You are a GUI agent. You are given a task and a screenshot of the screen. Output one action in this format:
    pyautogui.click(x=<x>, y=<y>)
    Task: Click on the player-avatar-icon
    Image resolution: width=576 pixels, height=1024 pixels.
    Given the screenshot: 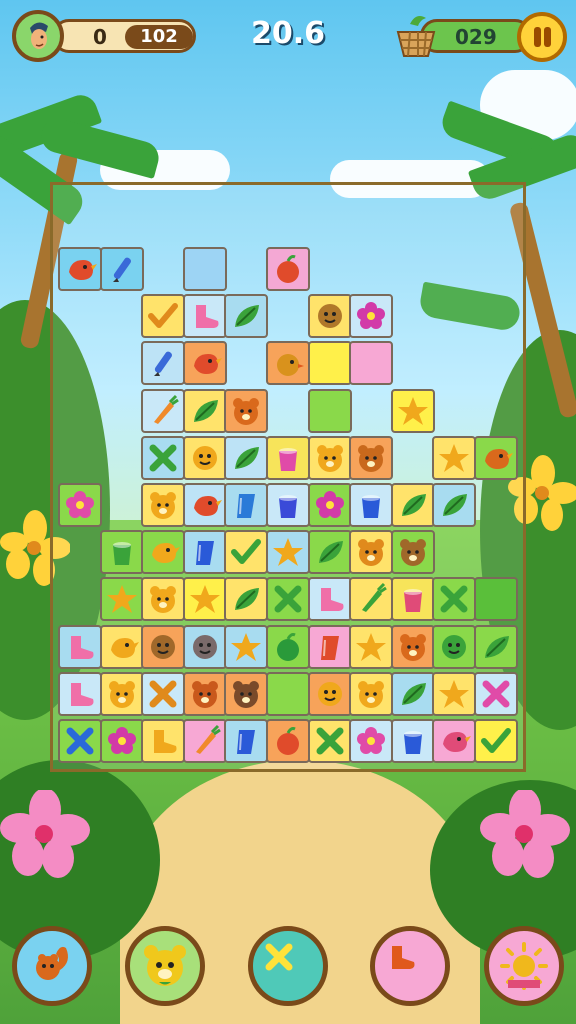 What is the action you would take?
    pyautogui.click(x=38, y=36)
    